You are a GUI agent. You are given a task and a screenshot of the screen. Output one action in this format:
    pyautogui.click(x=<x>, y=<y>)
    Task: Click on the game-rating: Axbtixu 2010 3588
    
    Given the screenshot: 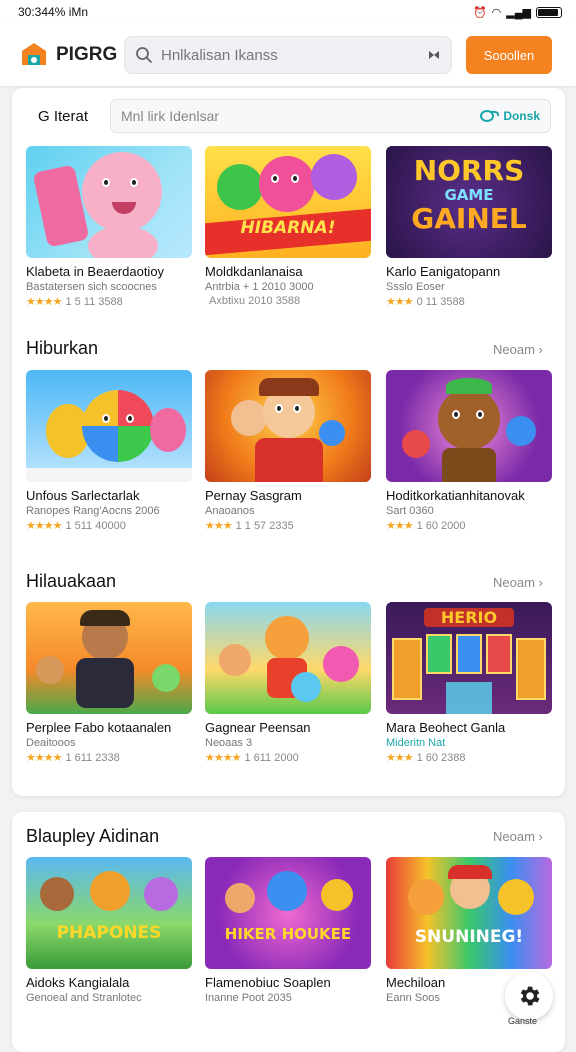 What is the action you would take?
    pyautogui.click(x=288, y=301)
    